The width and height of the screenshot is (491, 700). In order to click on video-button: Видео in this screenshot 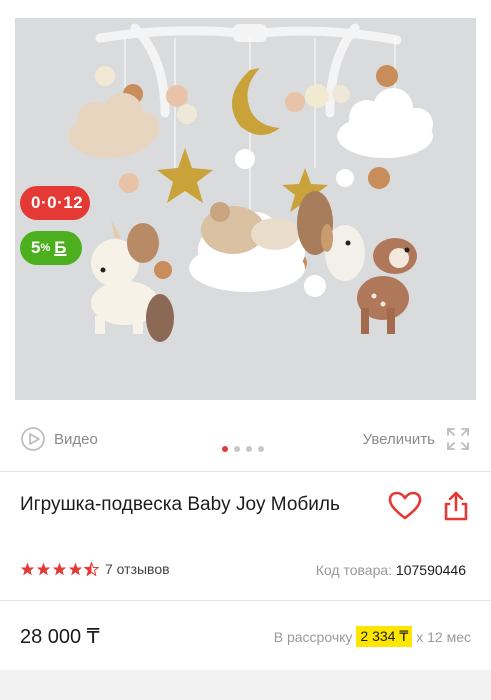, I will do `click(59, 439)`.